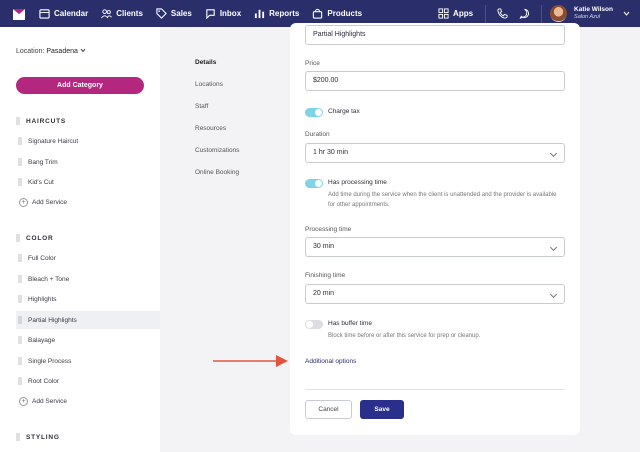 Image resolution: width=640 pixels, height=452 pixels. Describe the element at coordinates (88, 279) in the screenshot. I see `list-item: Bleach + Tone` at that location.